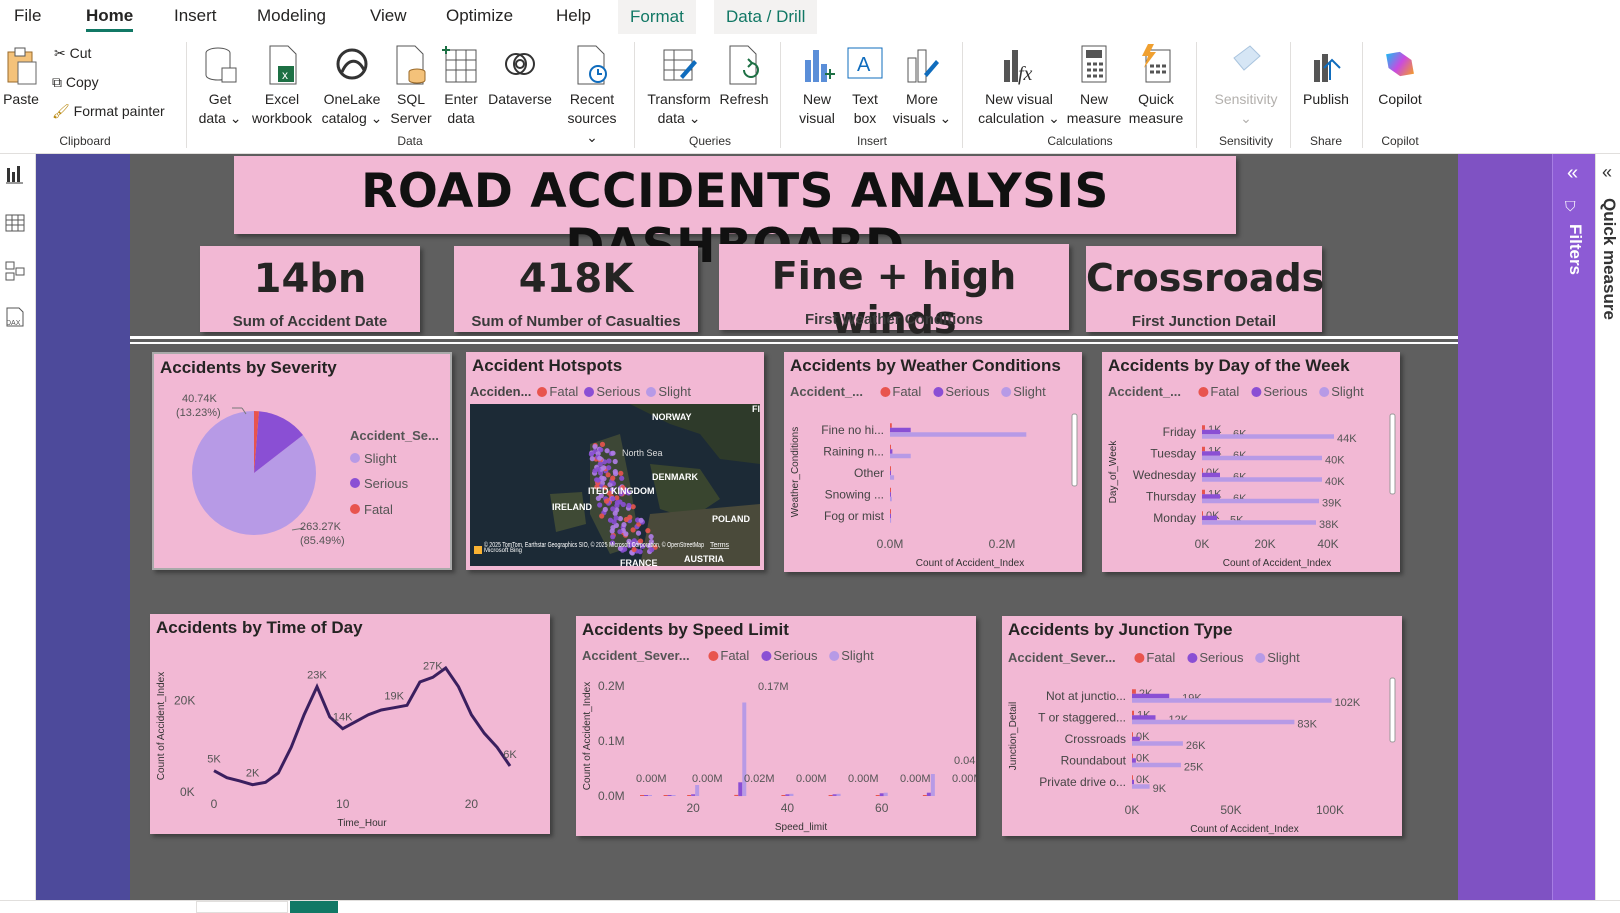 This screenshot has height=913, width=1620. I want to click on new-visual-calculation-button: fx New visual calculation ⌄, so click(1019, 86).